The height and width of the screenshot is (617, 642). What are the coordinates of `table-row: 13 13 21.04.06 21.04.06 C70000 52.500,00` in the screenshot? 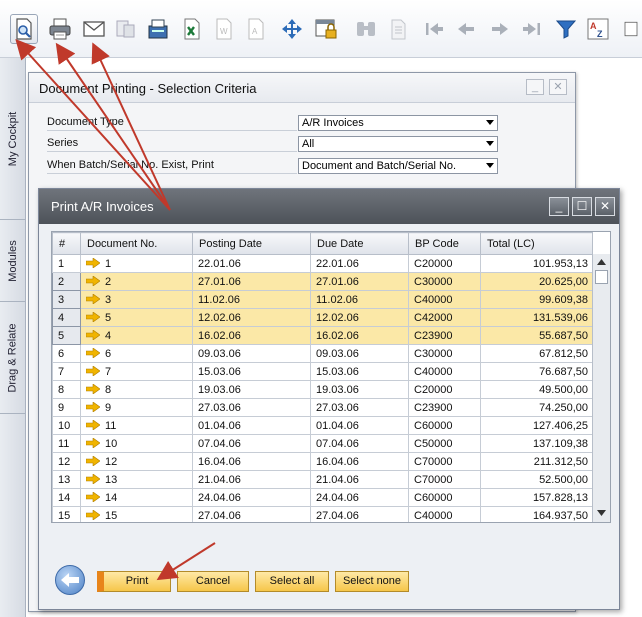 It's located at (322, 479).